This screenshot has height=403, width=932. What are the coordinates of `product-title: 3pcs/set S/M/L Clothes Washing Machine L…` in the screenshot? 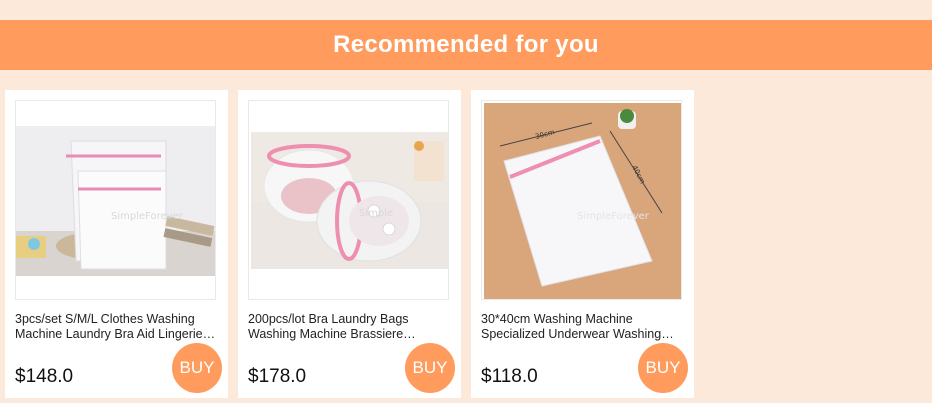 It's located at (117, 327).